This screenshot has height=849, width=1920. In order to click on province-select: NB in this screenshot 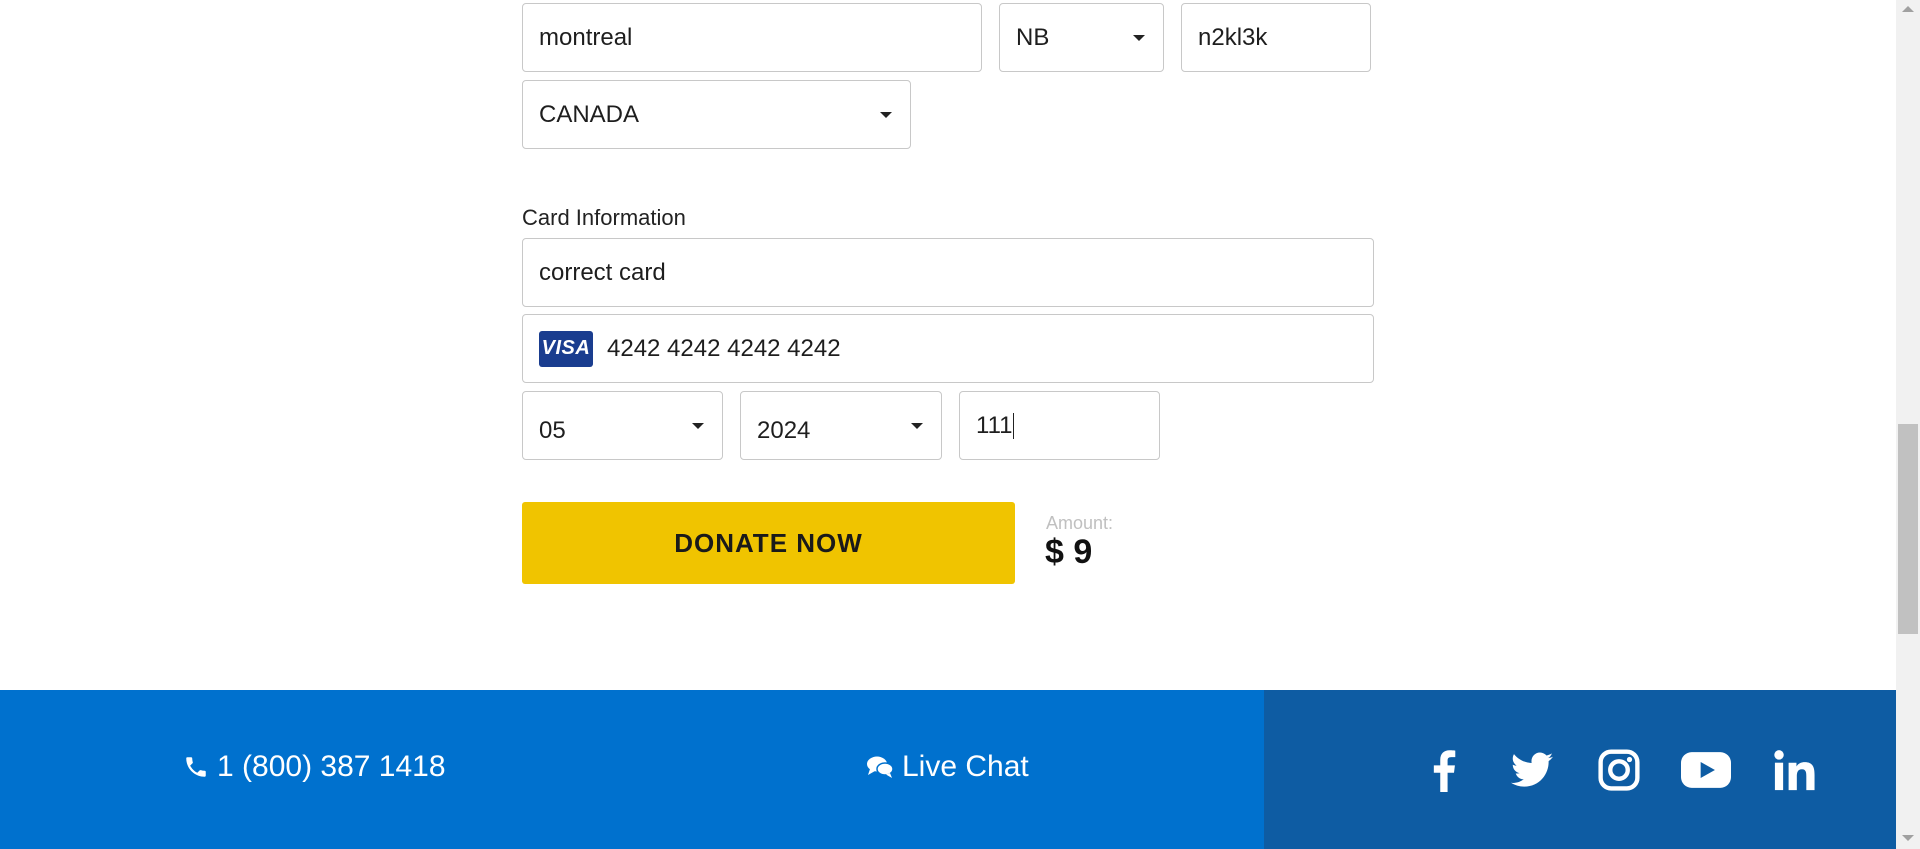, I will do `click(1081, 37)`.